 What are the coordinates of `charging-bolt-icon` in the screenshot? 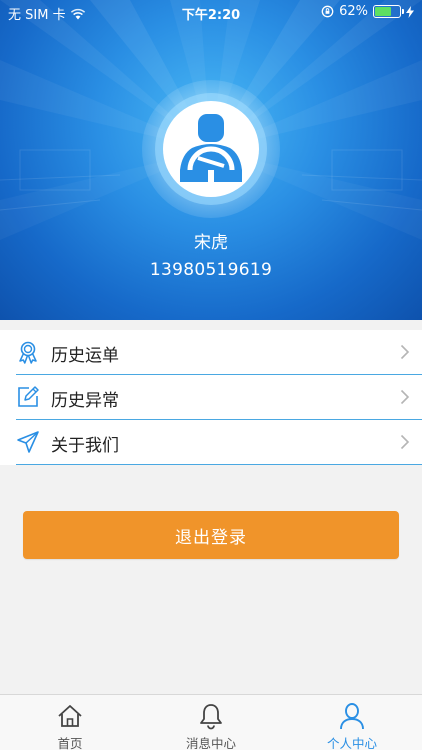 It's located at (410, 11).